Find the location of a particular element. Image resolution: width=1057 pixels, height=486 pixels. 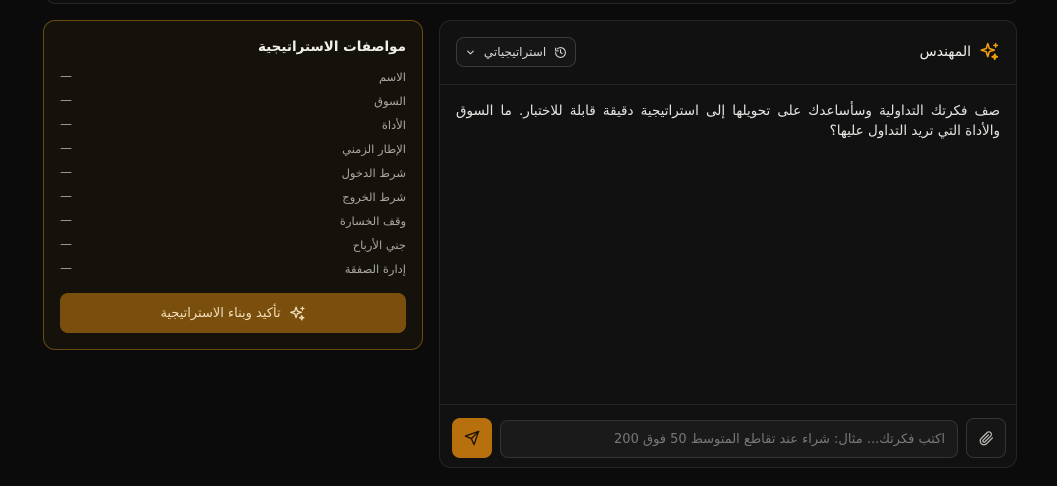

spec-label: الإطار الزمني is located at coordinates (374, 149).